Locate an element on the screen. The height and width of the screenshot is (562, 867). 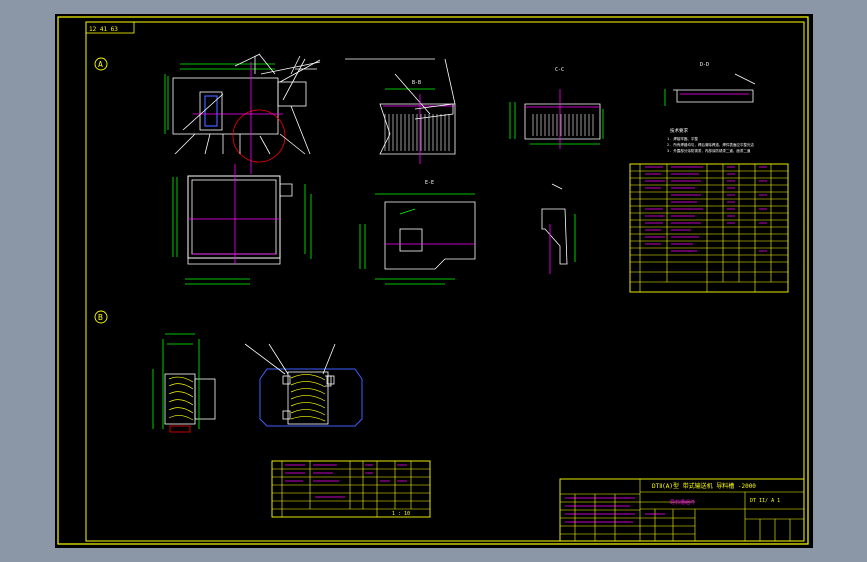
plan-view-top is located at coordinates (242, 113).